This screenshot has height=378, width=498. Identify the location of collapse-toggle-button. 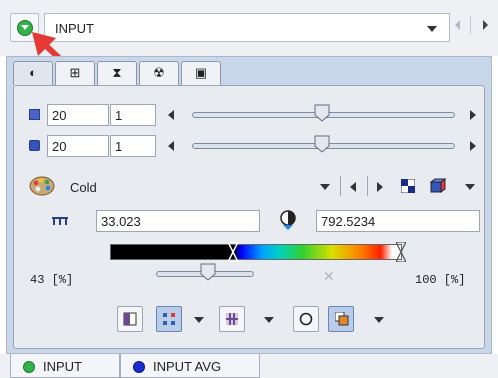
(24, 27).